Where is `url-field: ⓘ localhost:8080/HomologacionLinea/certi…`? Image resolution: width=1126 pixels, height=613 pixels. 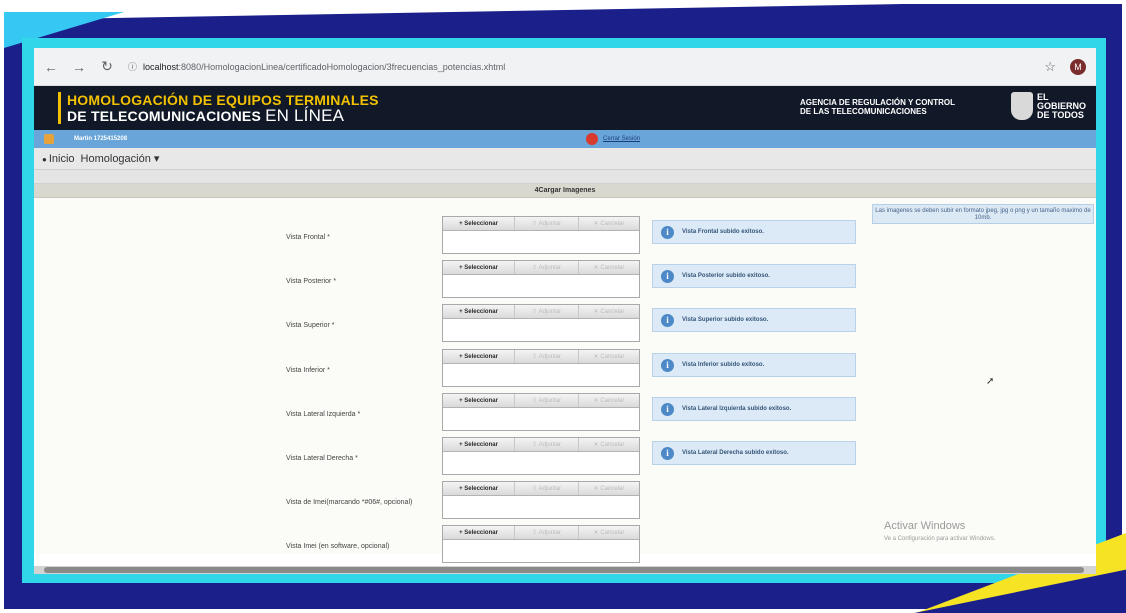 url-field: ⓘ localhost:8080/HomologacionLinea/certi… is located at coordinates (579, 66).